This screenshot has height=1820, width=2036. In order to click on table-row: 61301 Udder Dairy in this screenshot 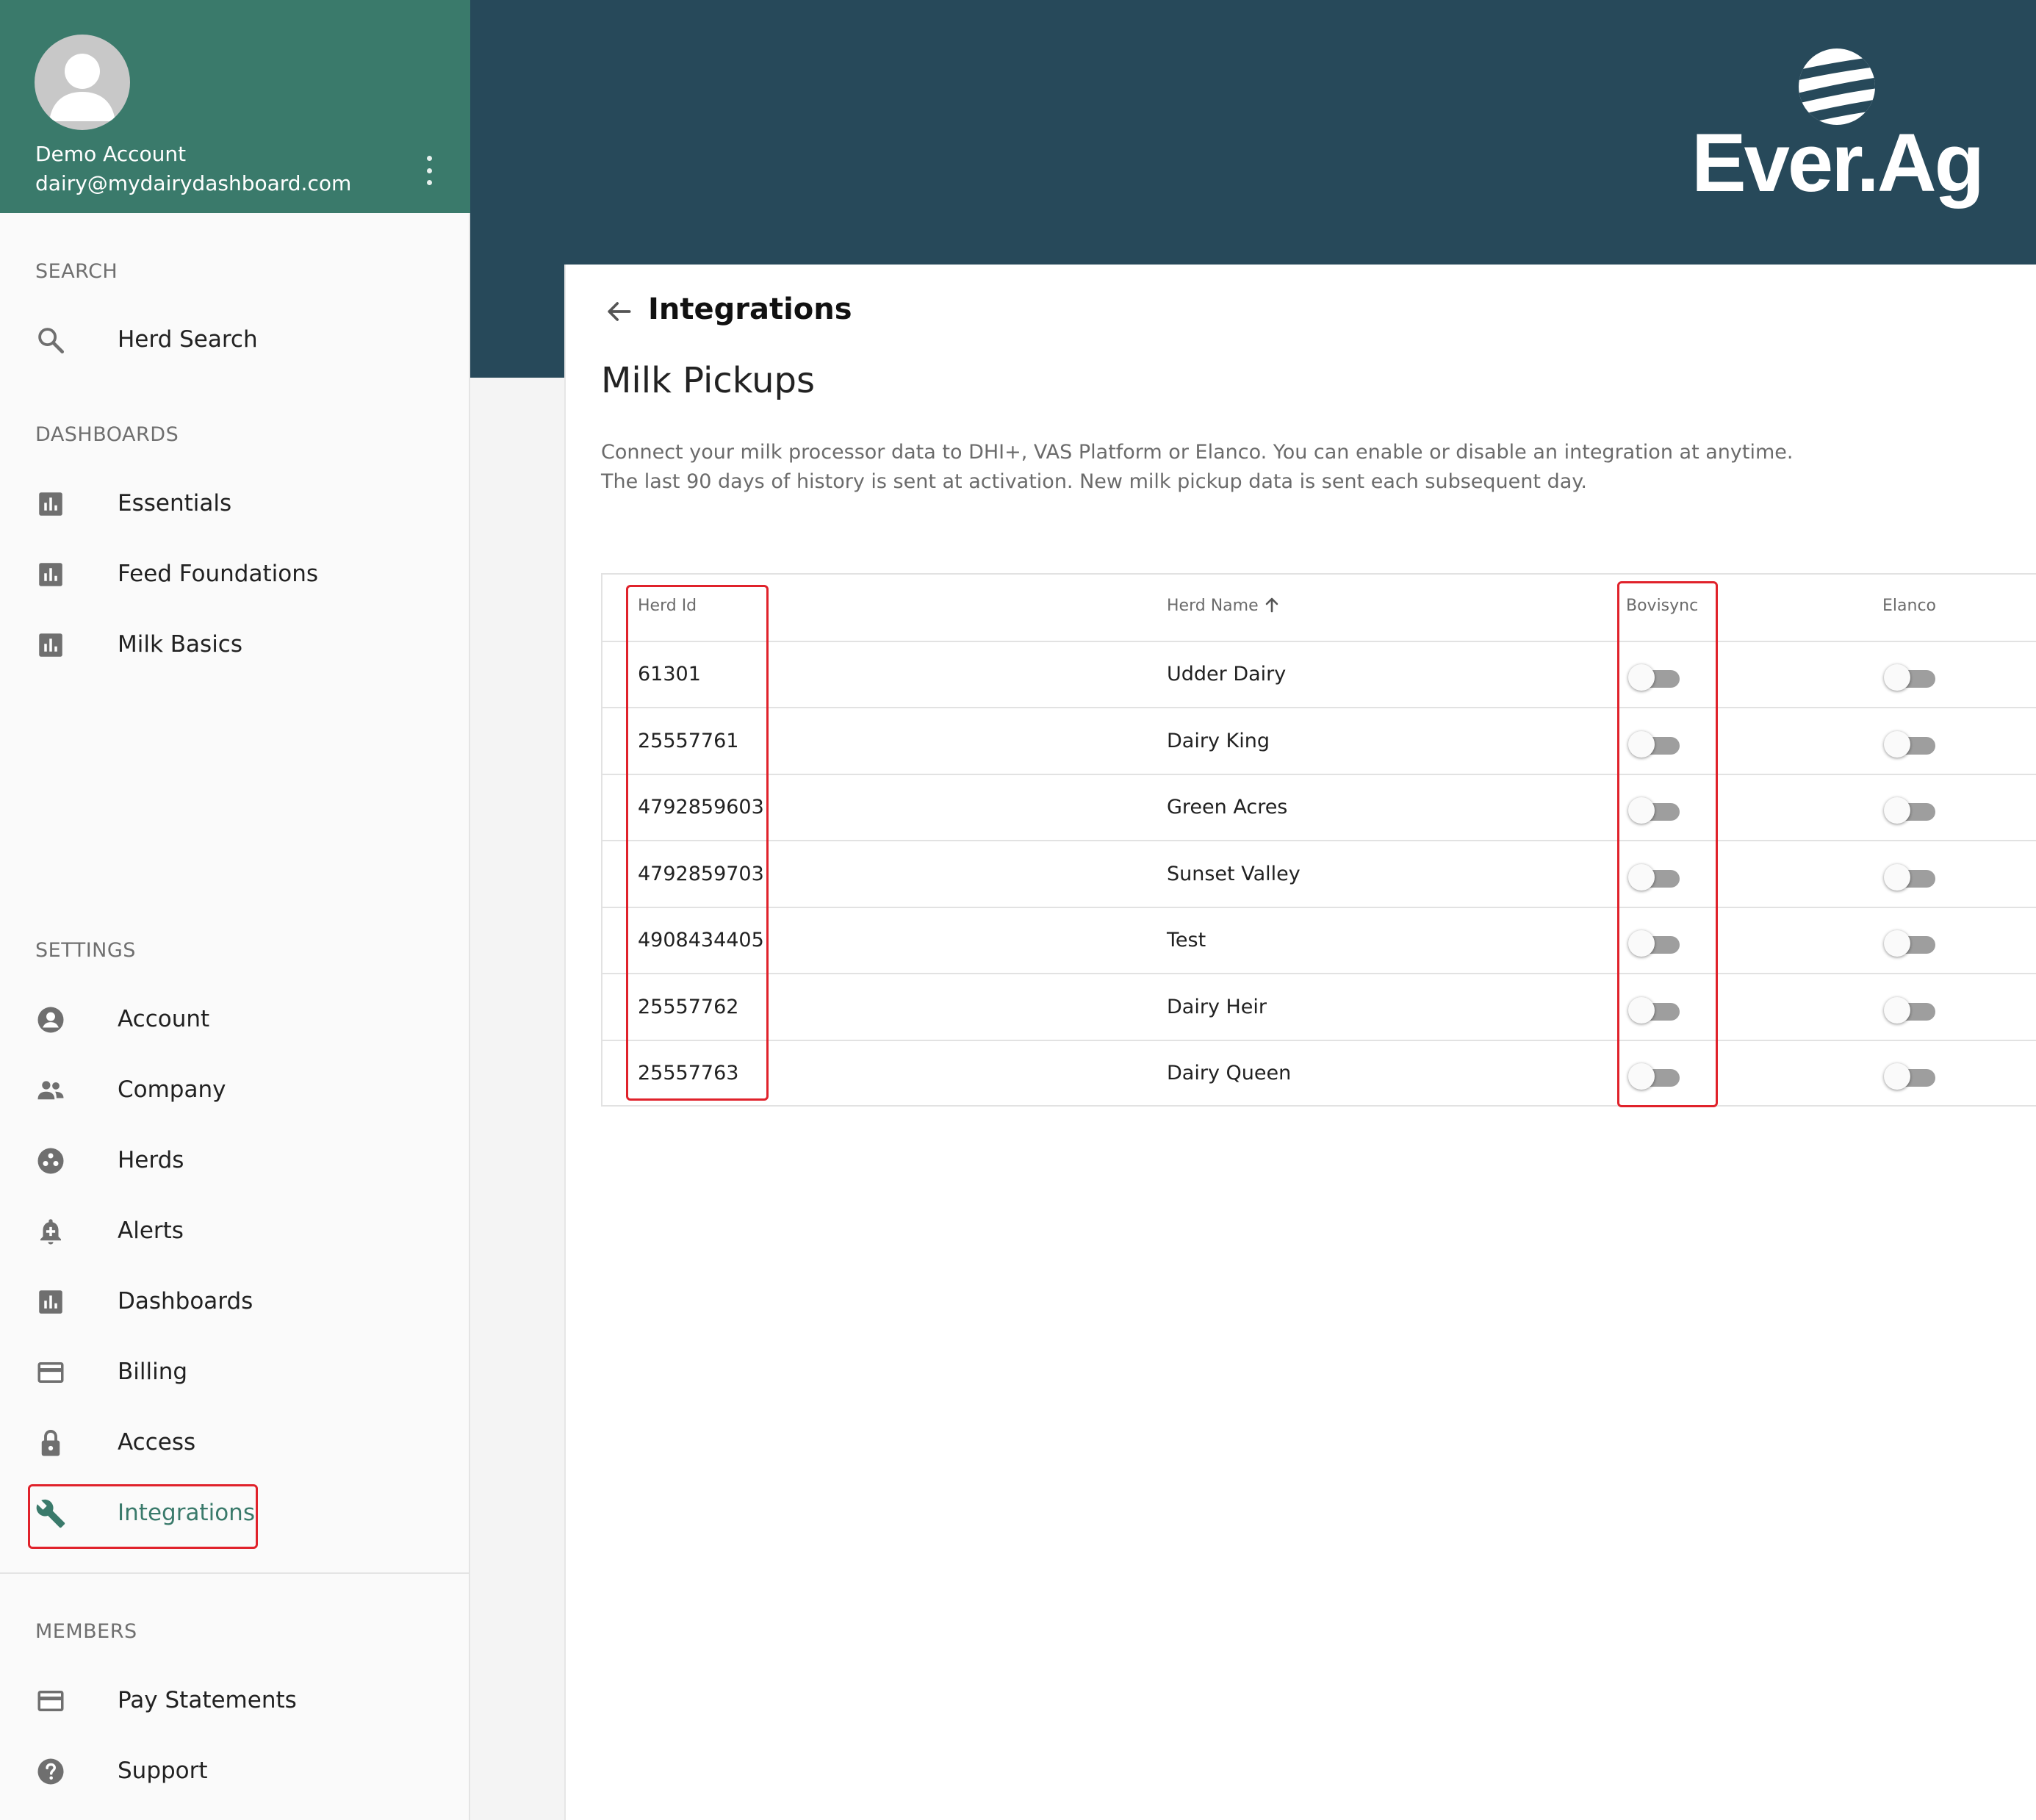, I will do `click(1319, 675)`.